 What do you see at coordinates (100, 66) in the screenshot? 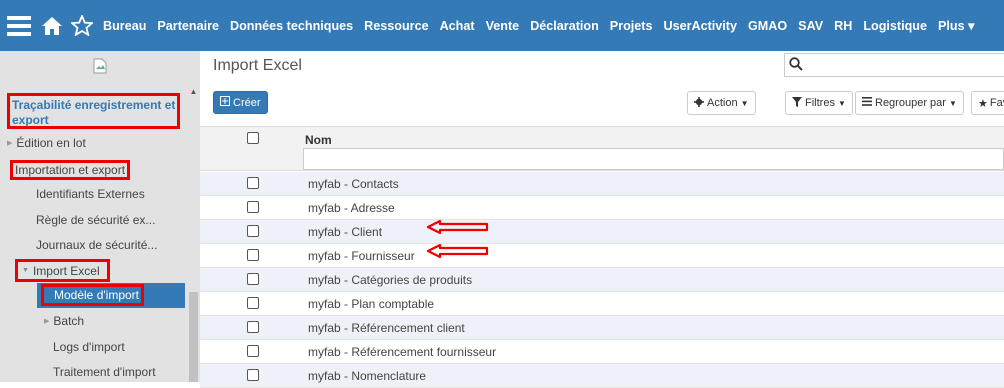
I see `broken-image-icon` at bounding box center [100, 66].